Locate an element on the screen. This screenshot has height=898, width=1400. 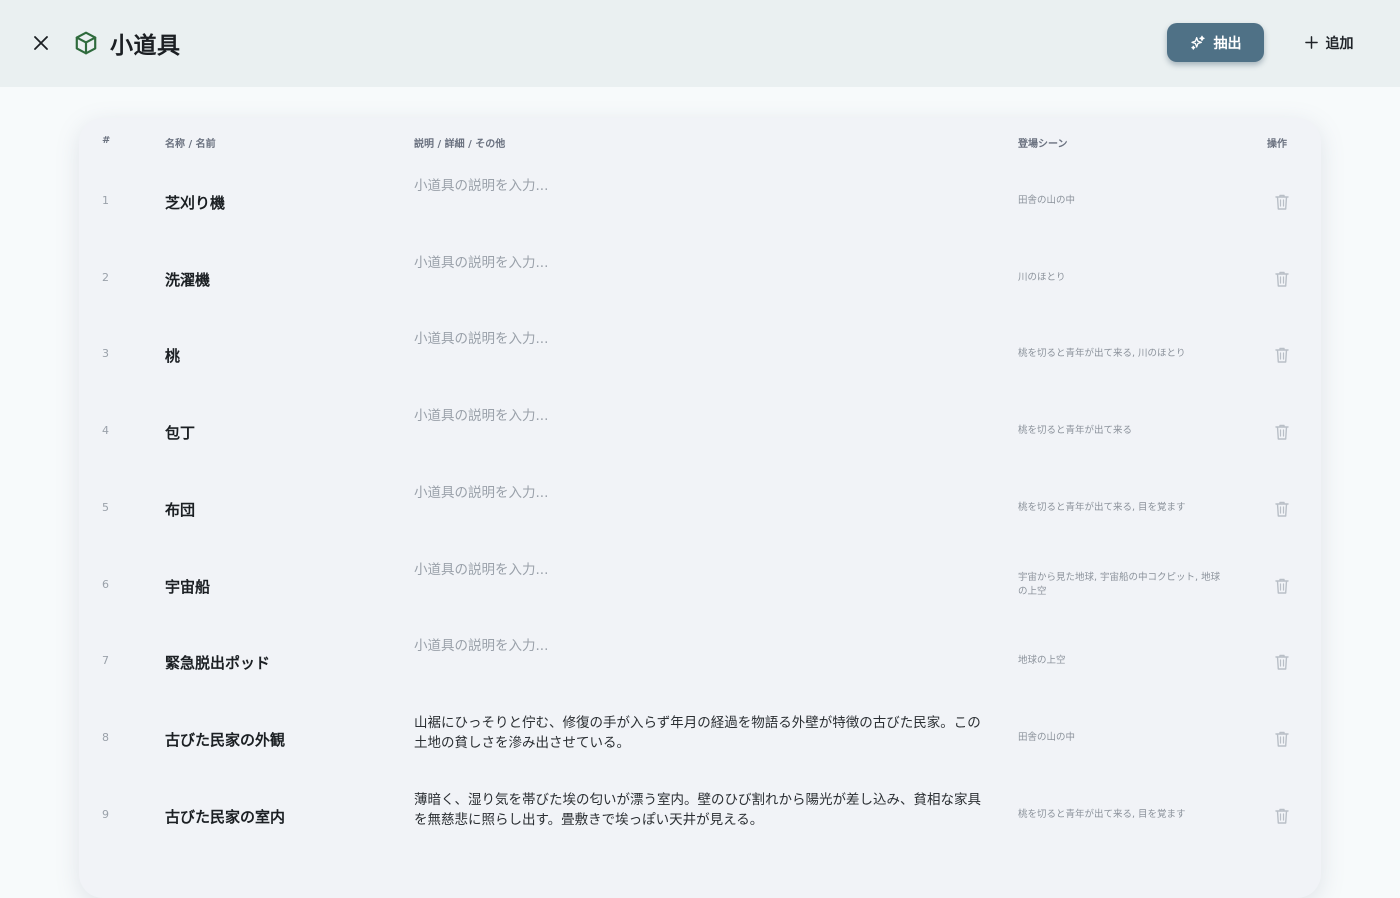
close-icon is located at coordinates (41, 43).